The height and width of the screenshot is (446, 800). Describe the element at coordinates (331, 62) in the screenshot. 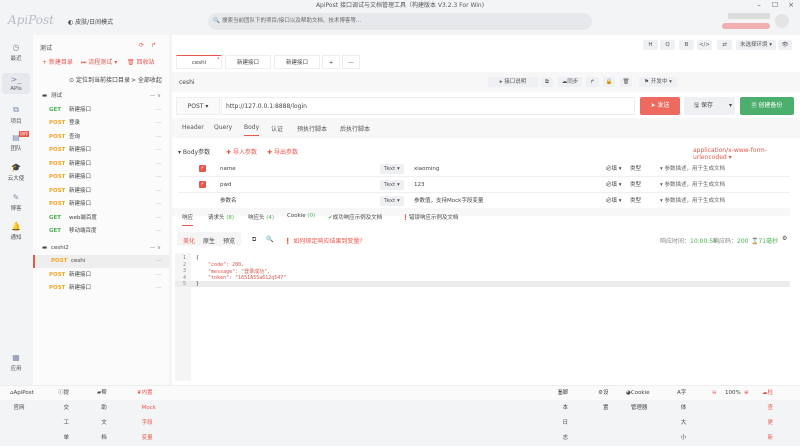

I see `add-tab-button: +` at that location.